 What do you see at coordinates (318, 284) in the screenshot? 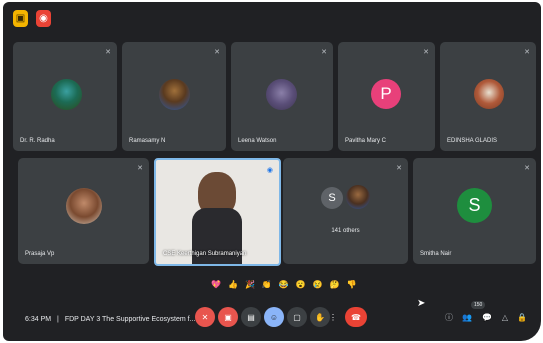
I see `reaction-sad: 😢` at bounding box center [318, 284].